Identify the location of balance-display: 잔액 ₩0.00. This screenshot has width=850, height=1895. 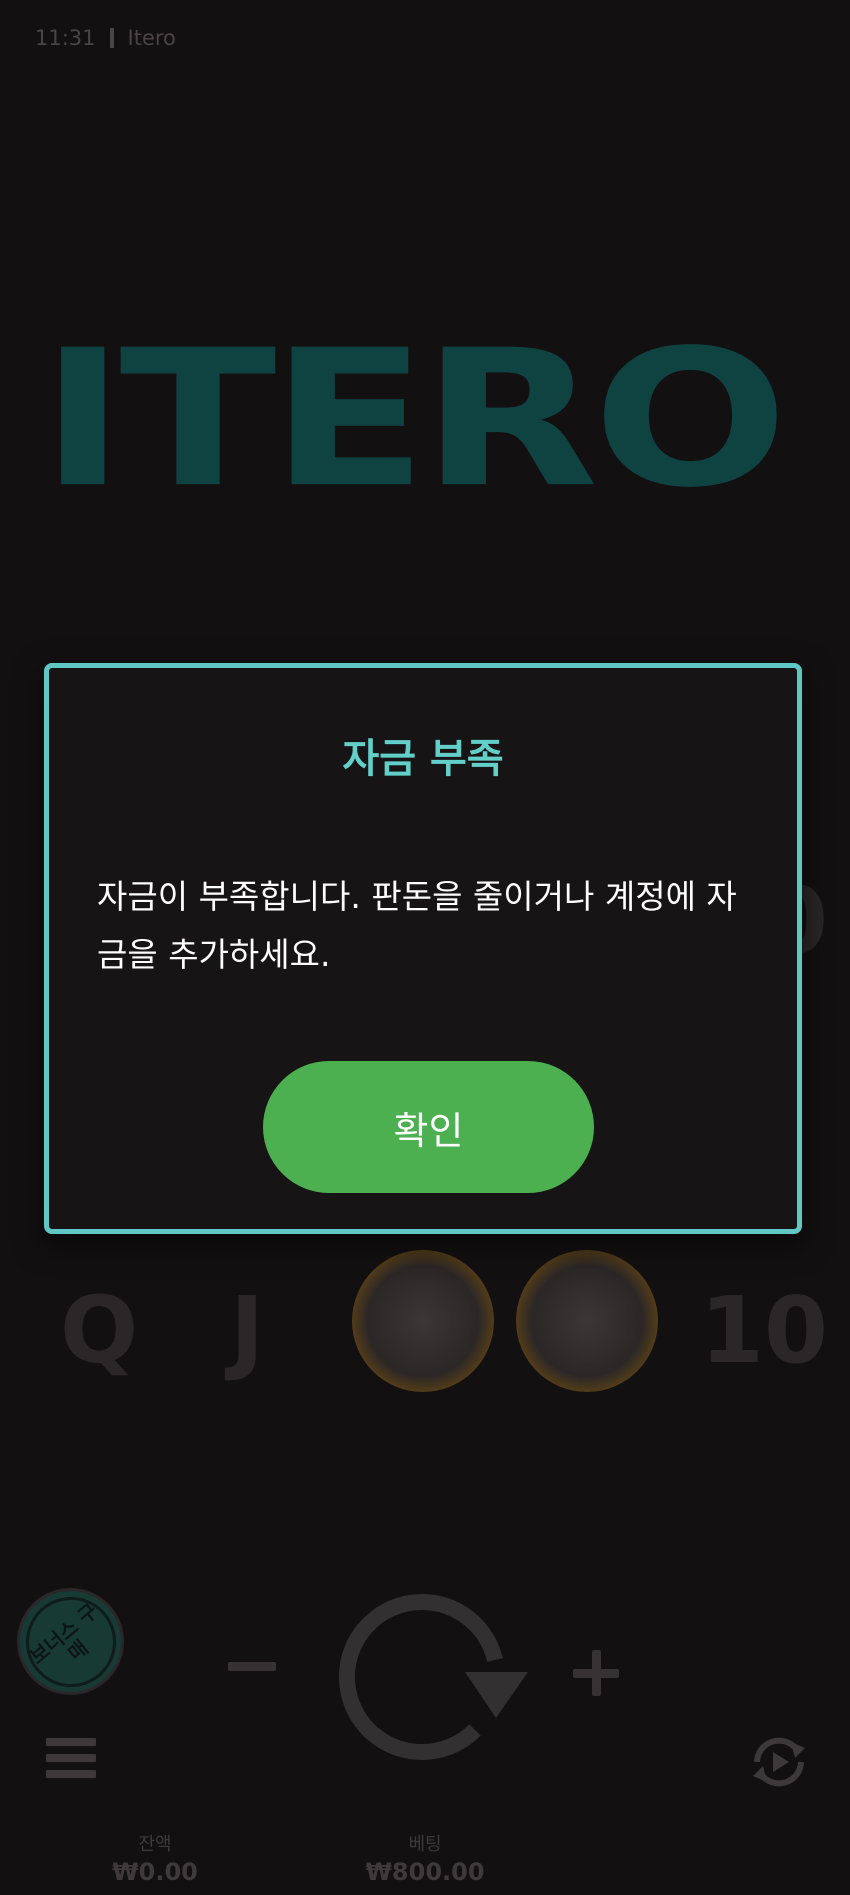
(155, 1858).